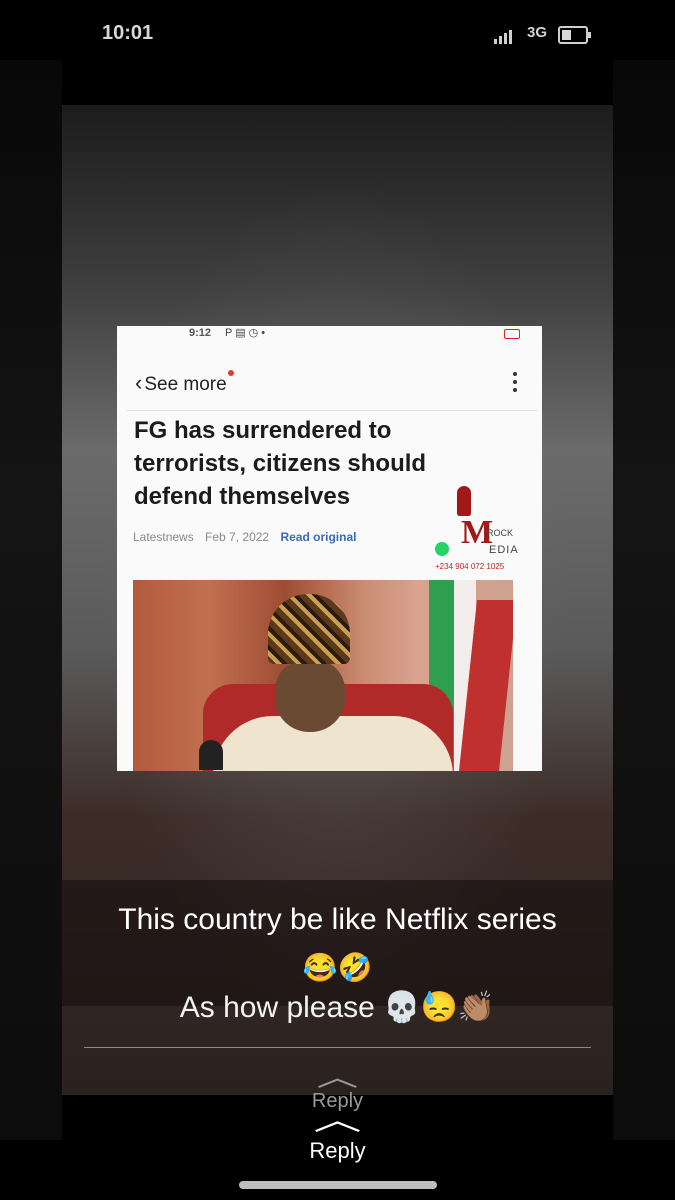  I want to click on see-more-button: ‹ See more, so click(184, 383).